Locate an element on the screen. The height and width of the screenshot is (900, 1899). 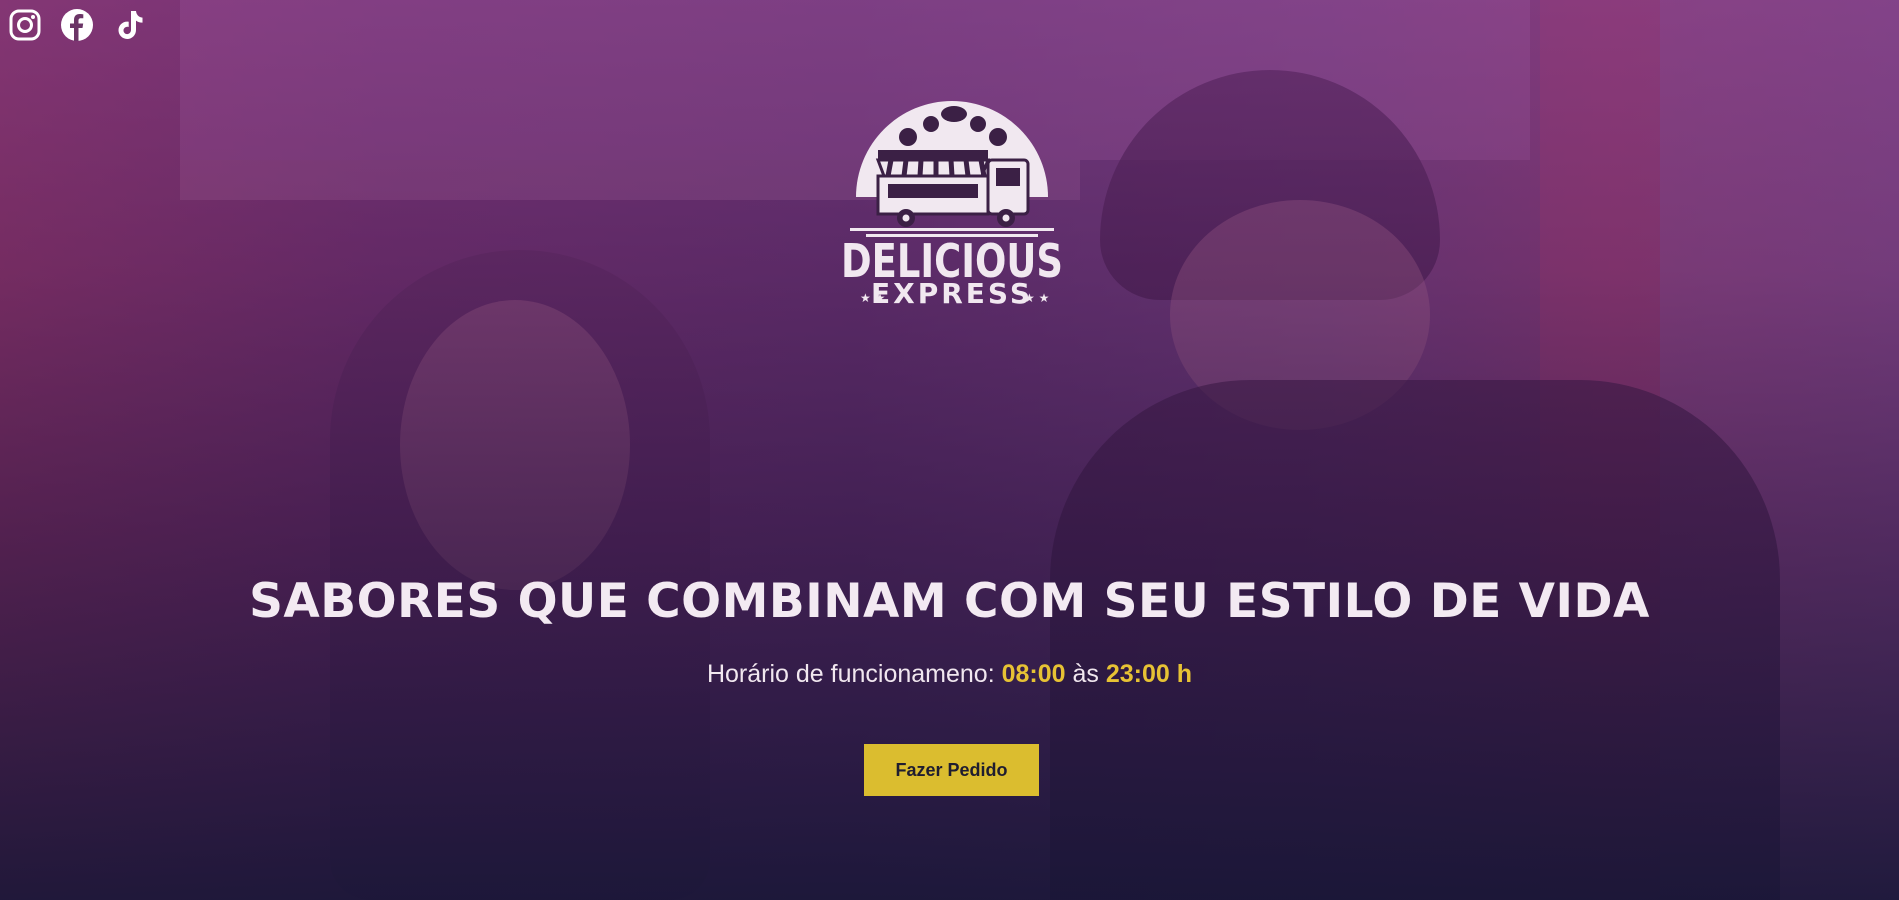
logo-star-right: ★ ★ is located at coordinates (1036, 298).